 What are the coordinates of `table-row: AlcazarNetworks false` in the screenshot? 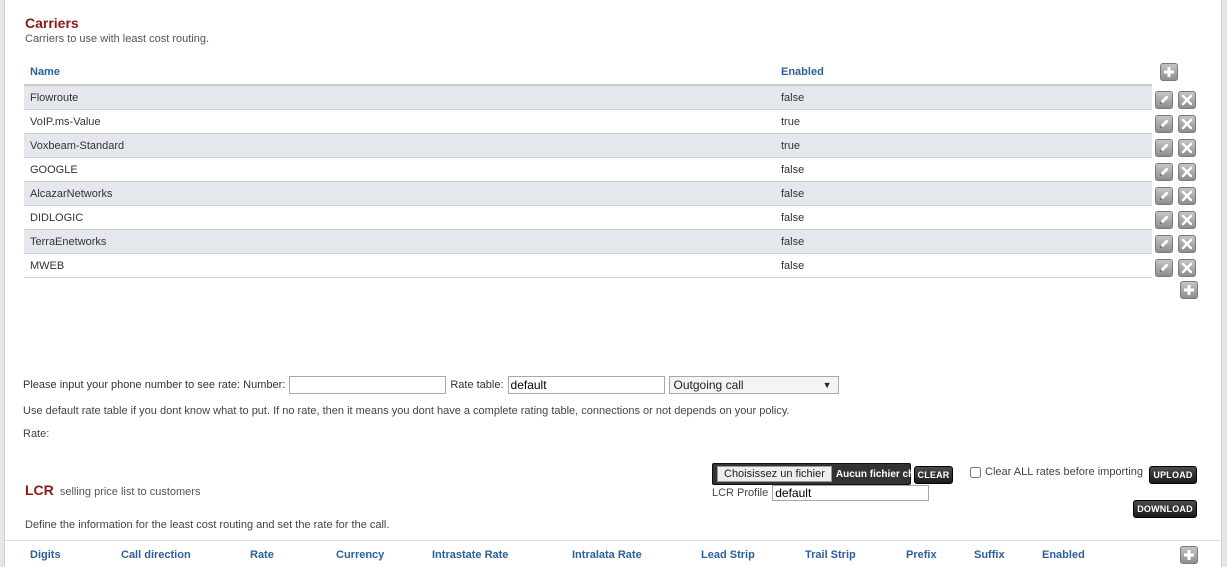 It's located at (588, 193).